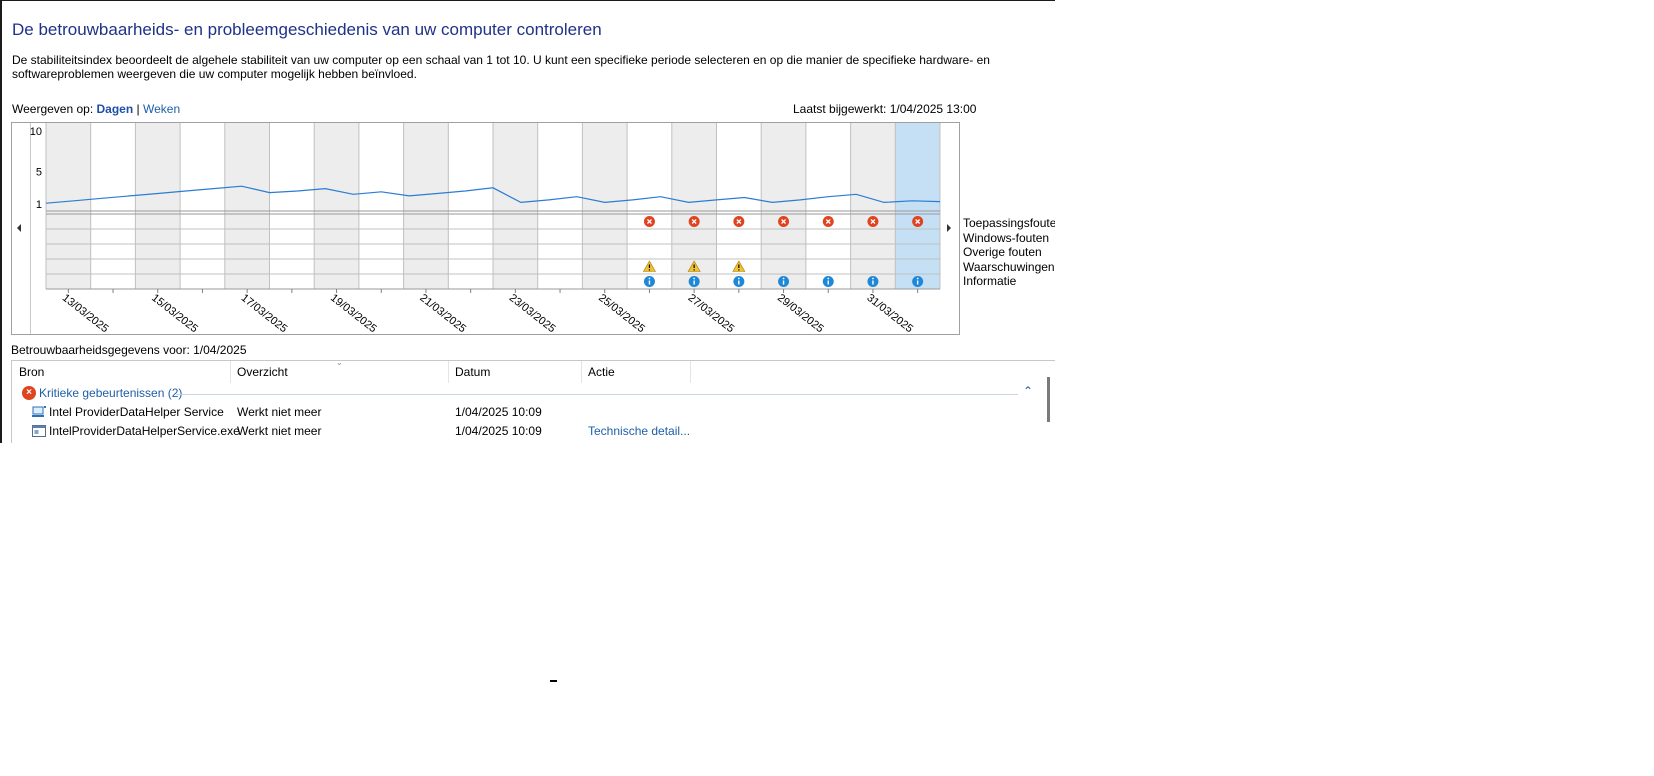 The image size is (1654, 776). Describe the element at coordinates (472, 372) in the screenshot. I see `column-header-date: Datum` at that location.